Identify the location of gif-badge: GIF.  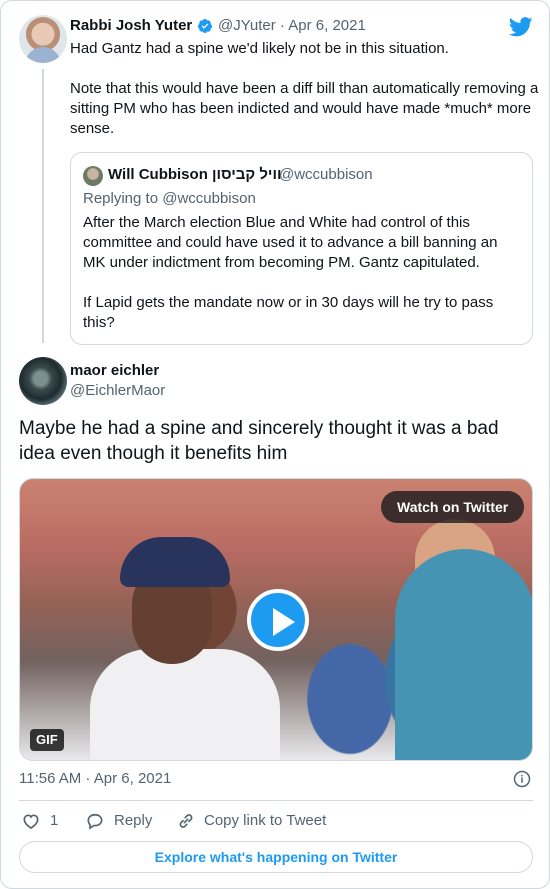
(47, 740).